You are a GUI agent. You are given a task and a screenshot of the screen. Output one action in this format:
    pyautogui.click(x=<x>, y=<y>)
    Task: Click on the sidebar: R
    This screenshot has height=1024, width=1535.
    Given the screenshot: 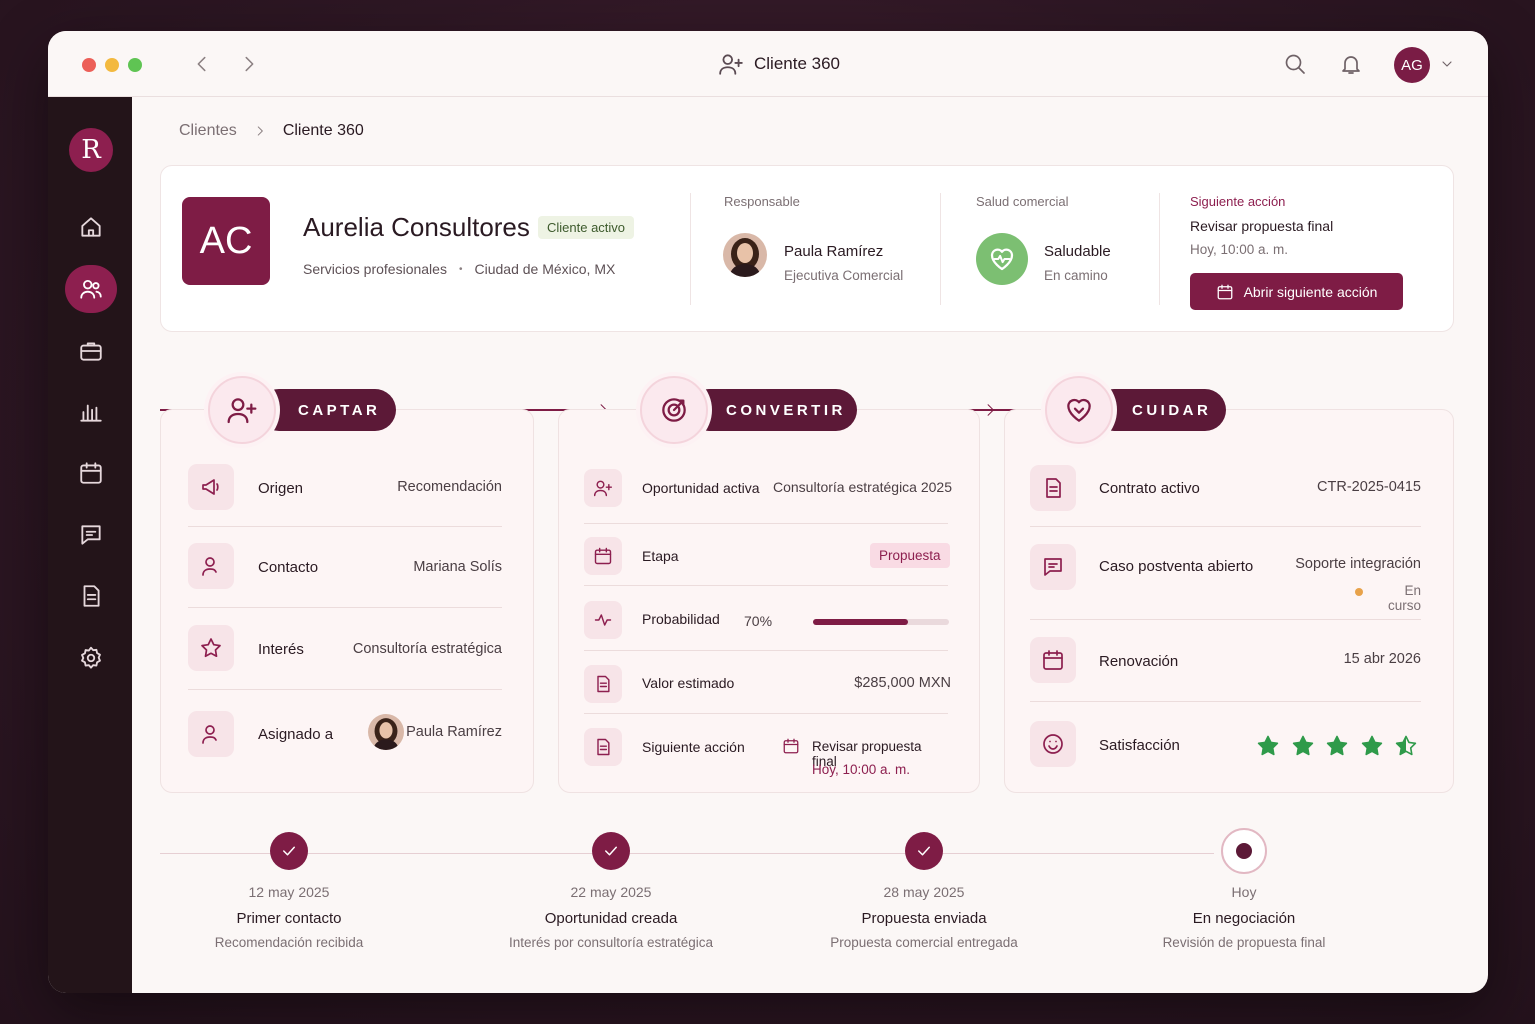 What is the action you would take?
    pyautogui.click(x=90, y=545)
    